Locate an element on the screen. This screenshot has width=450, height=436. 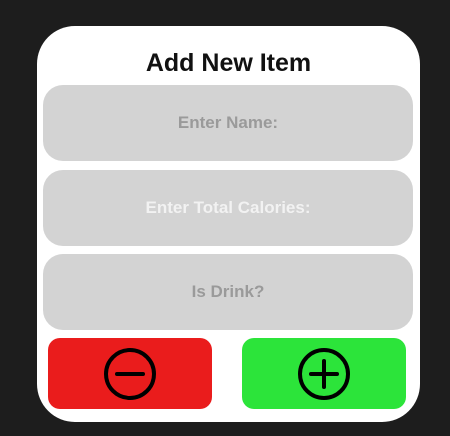
plus-circle-icon is located at coordinates (324, 374).